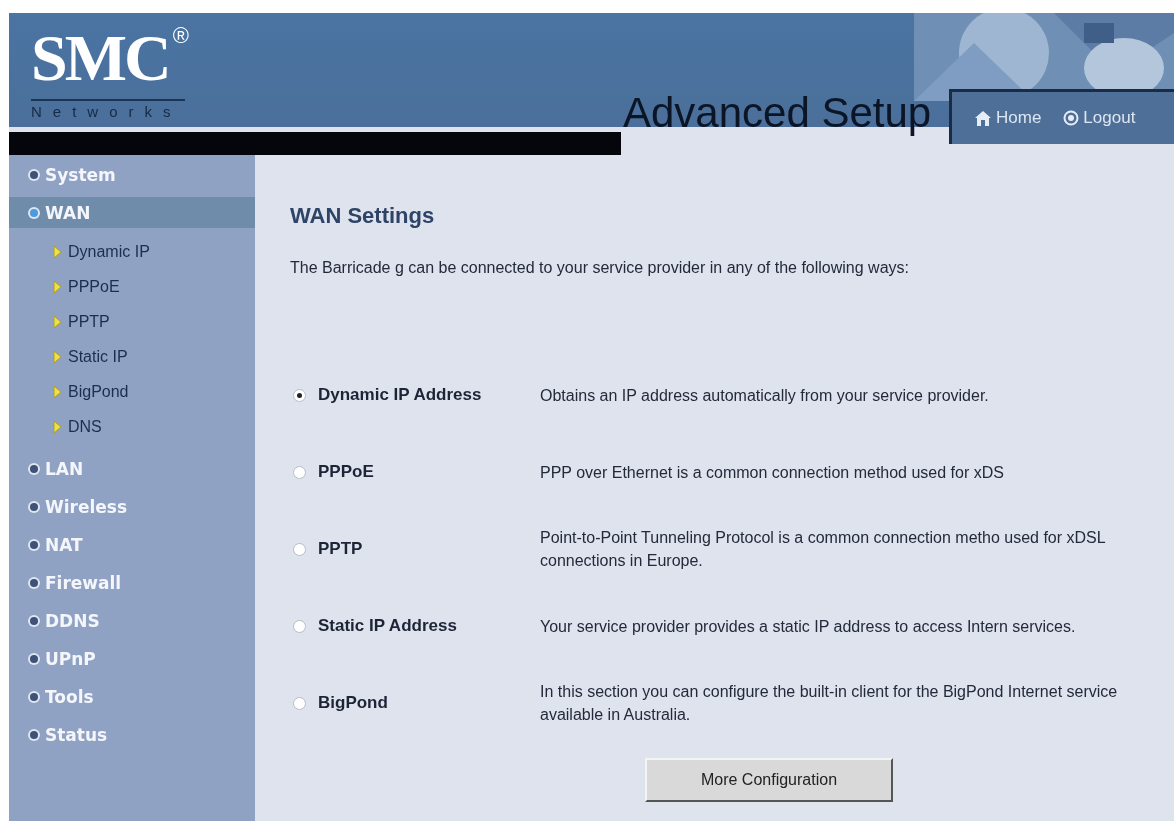  What do you see at coordinates (132, 212) in the screenshot?
I see `sidebar-item: WAN` at bounding box center [132, 212].